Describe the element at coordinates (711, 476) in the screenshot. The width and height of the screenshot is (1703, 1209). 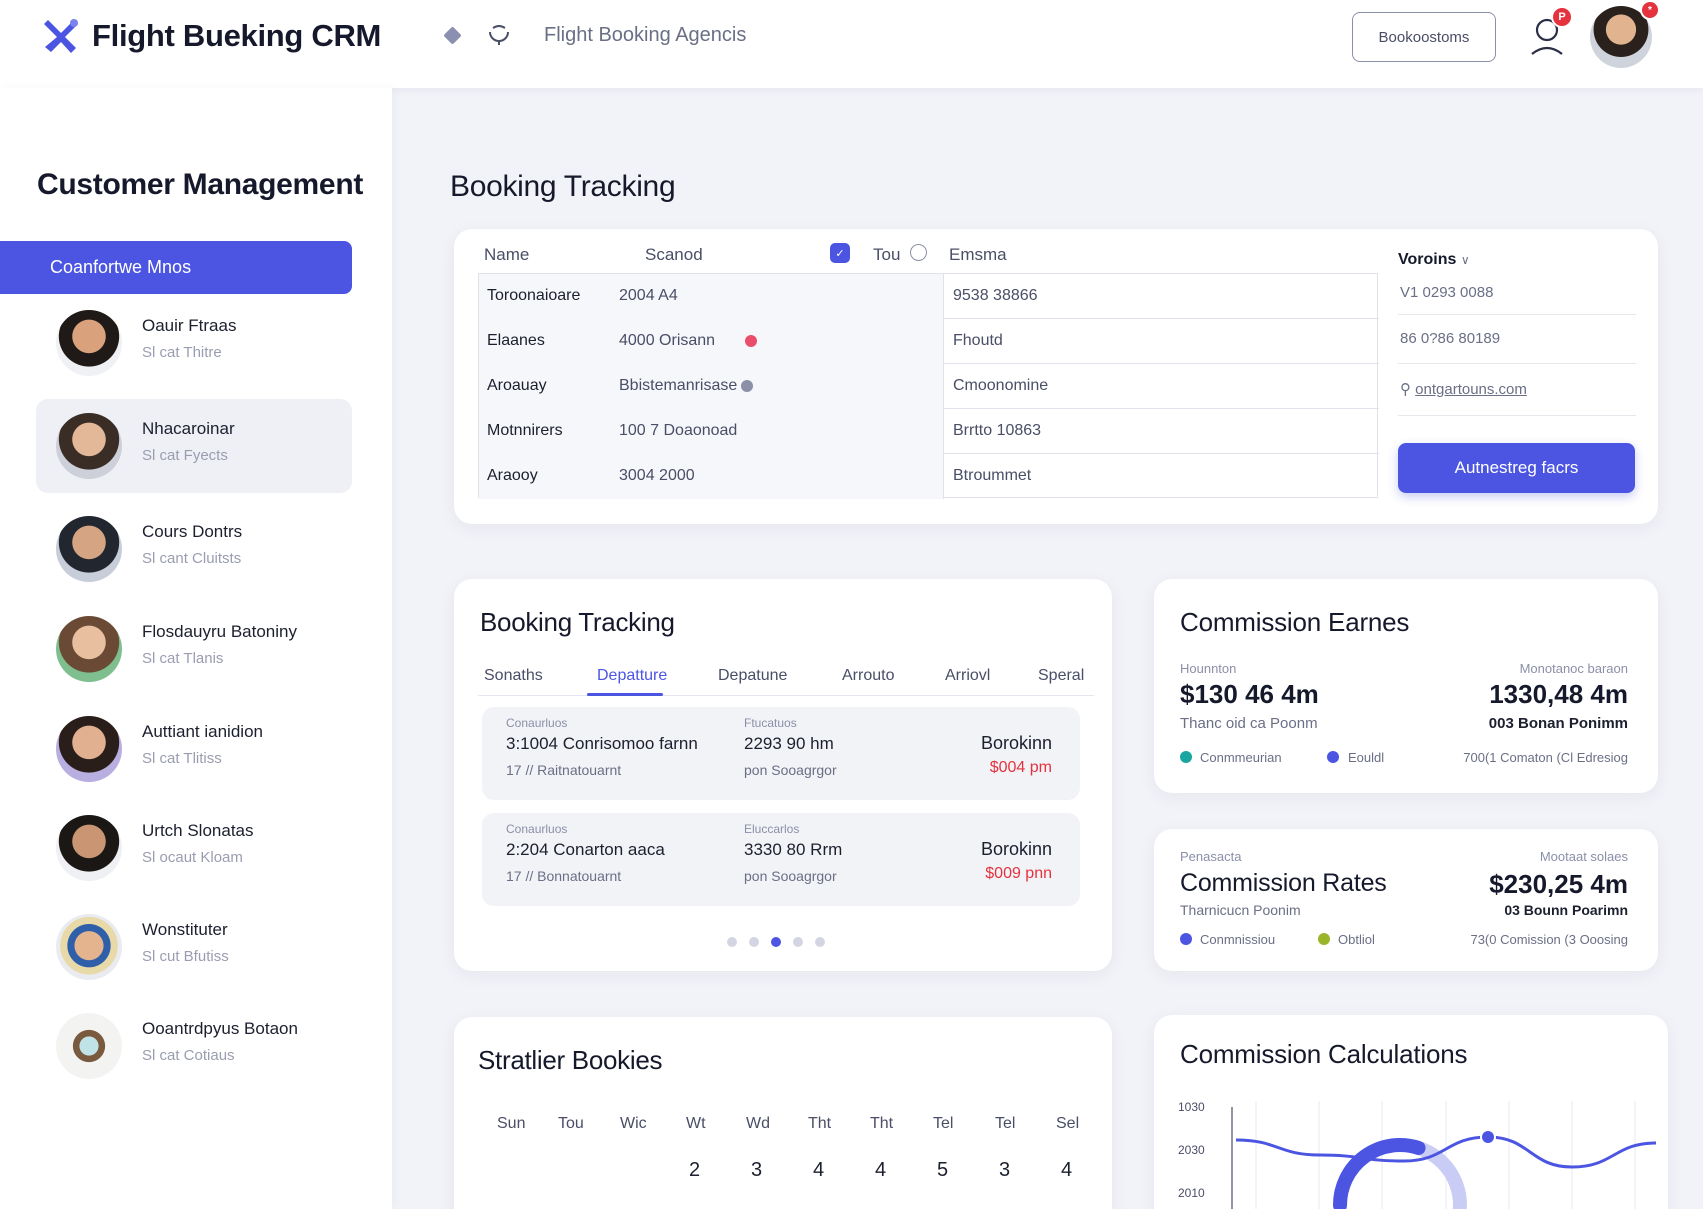
I see `table-cell-shade` at that location.